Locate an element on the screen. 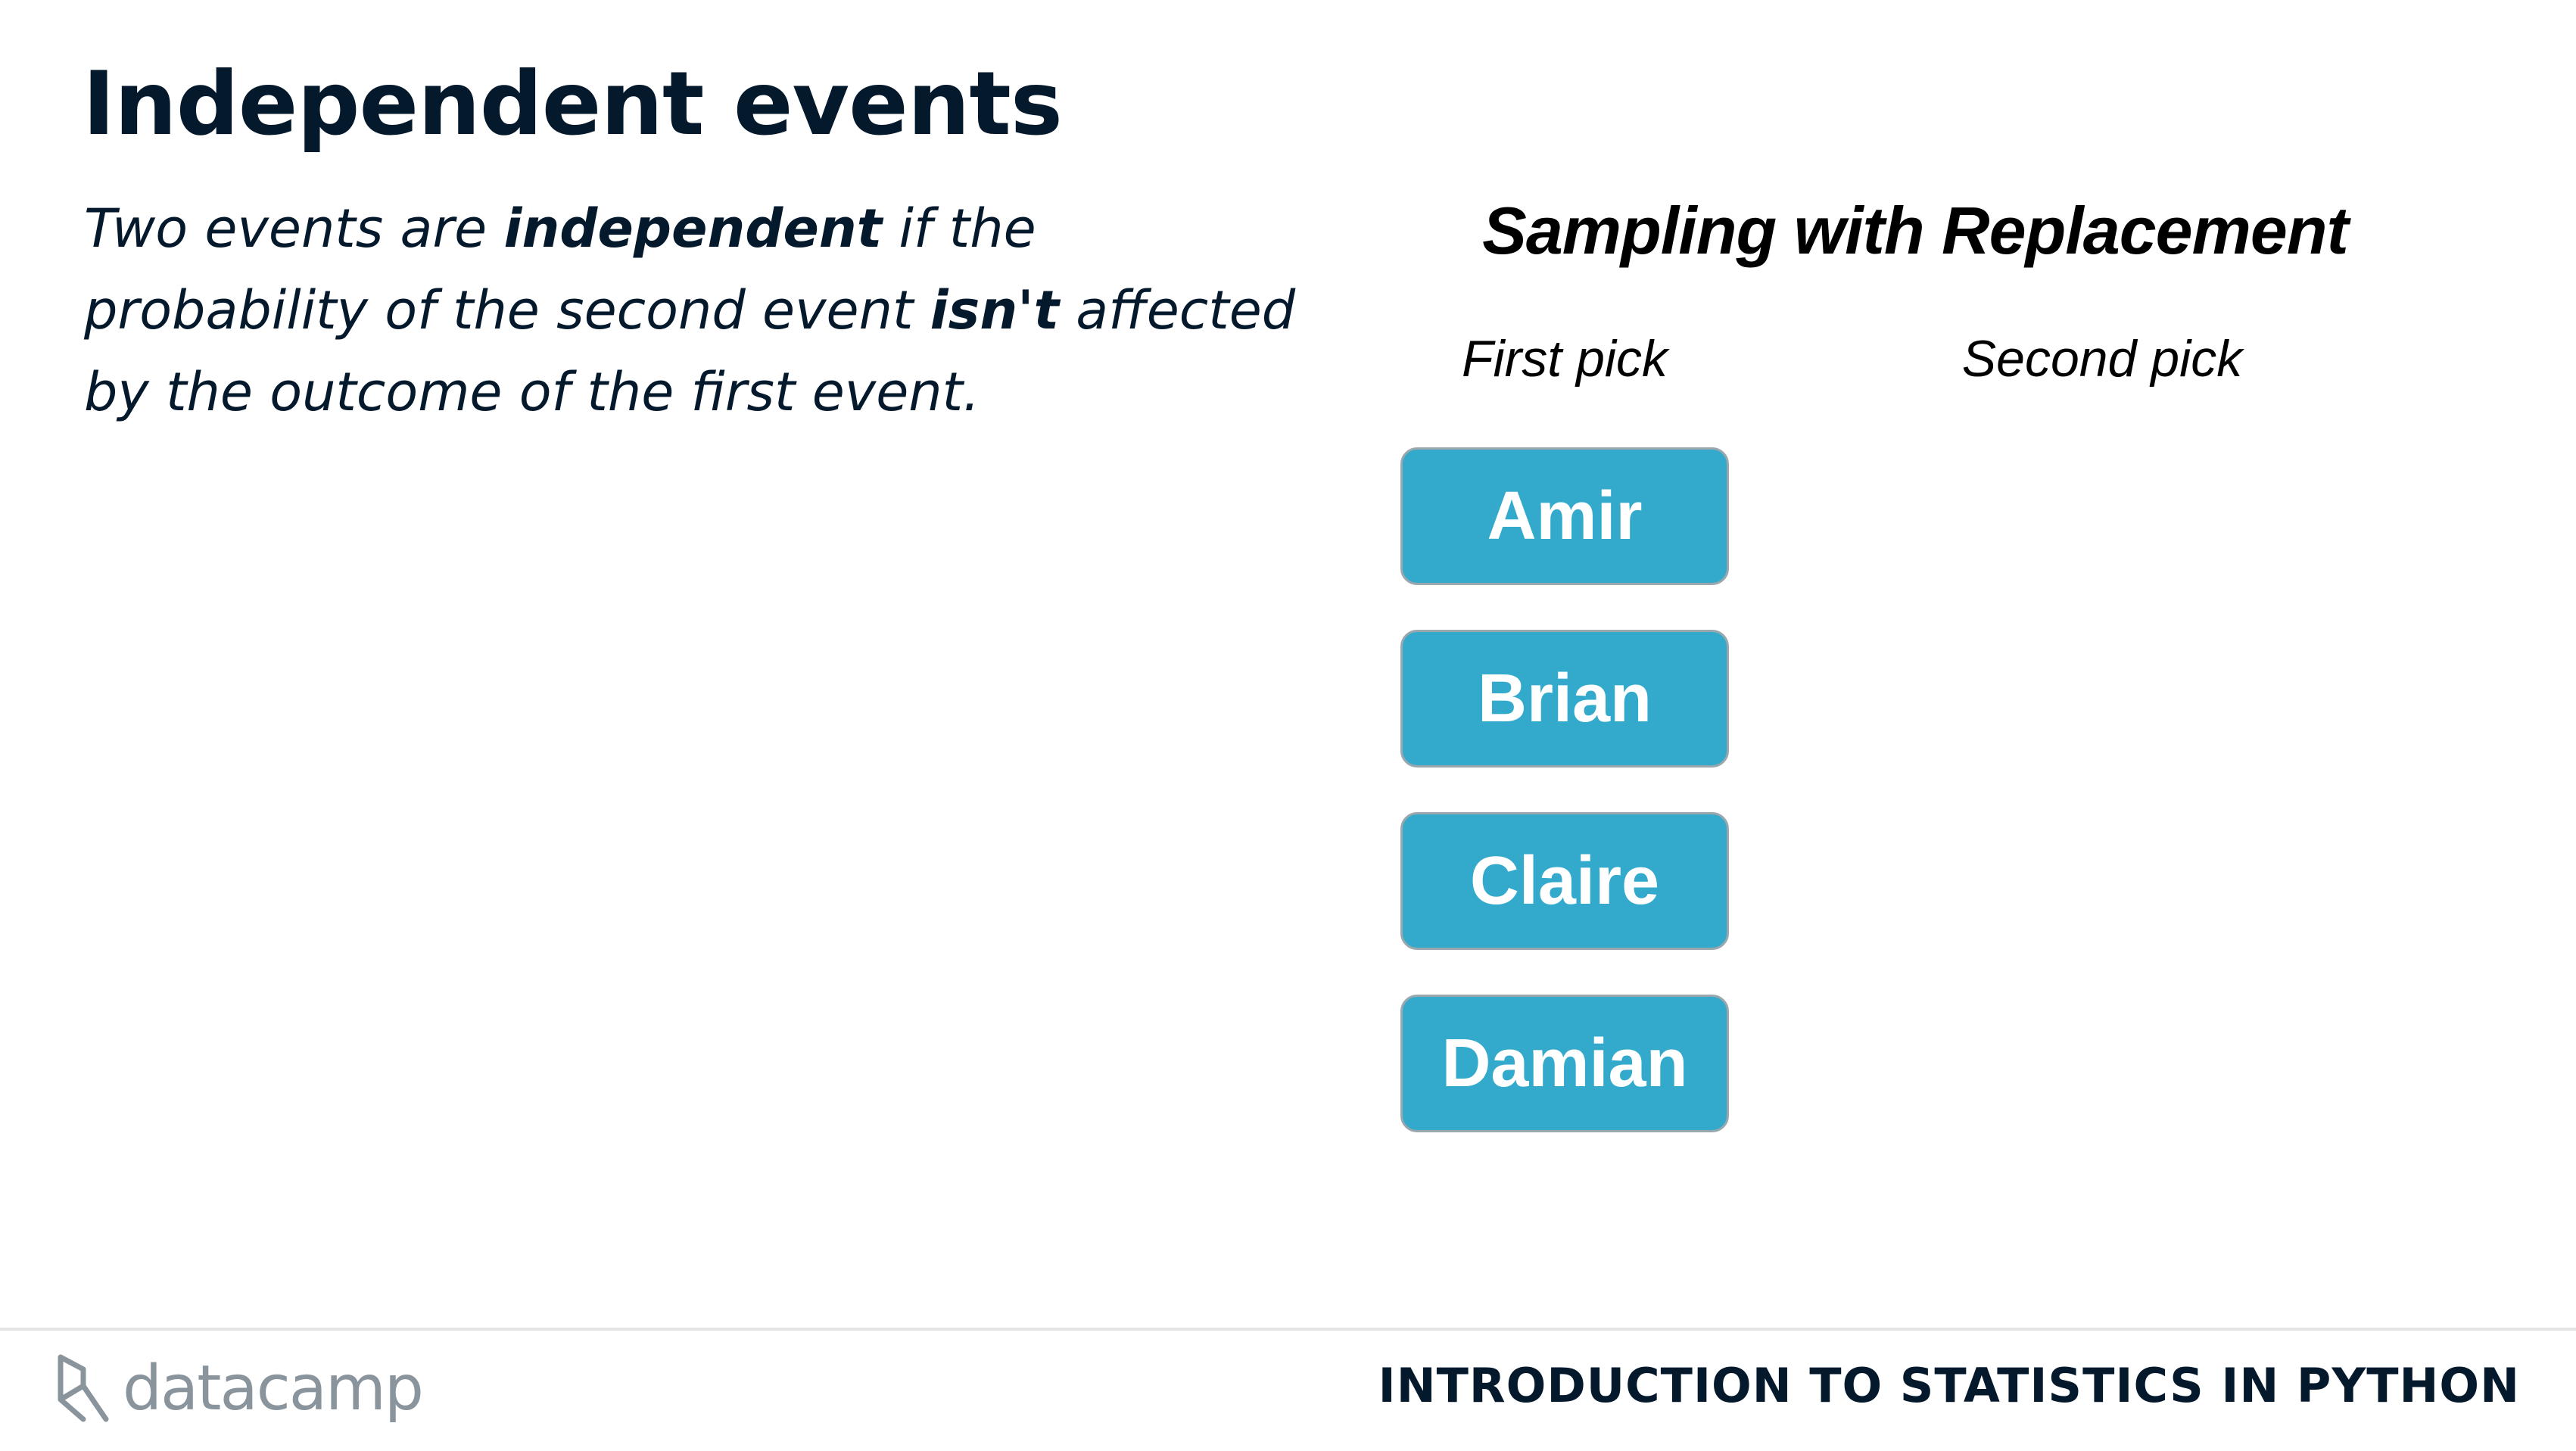 The height and width of the screenshot is (1451, 2576). first-pick-header: First pick is located at coordinates (1565, 359).